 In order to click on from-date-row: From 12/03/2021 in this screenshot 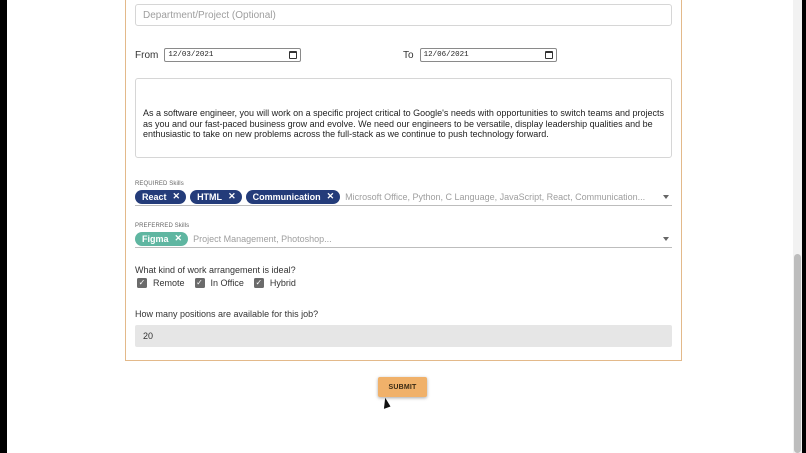, I will do `click(218, 55)`.